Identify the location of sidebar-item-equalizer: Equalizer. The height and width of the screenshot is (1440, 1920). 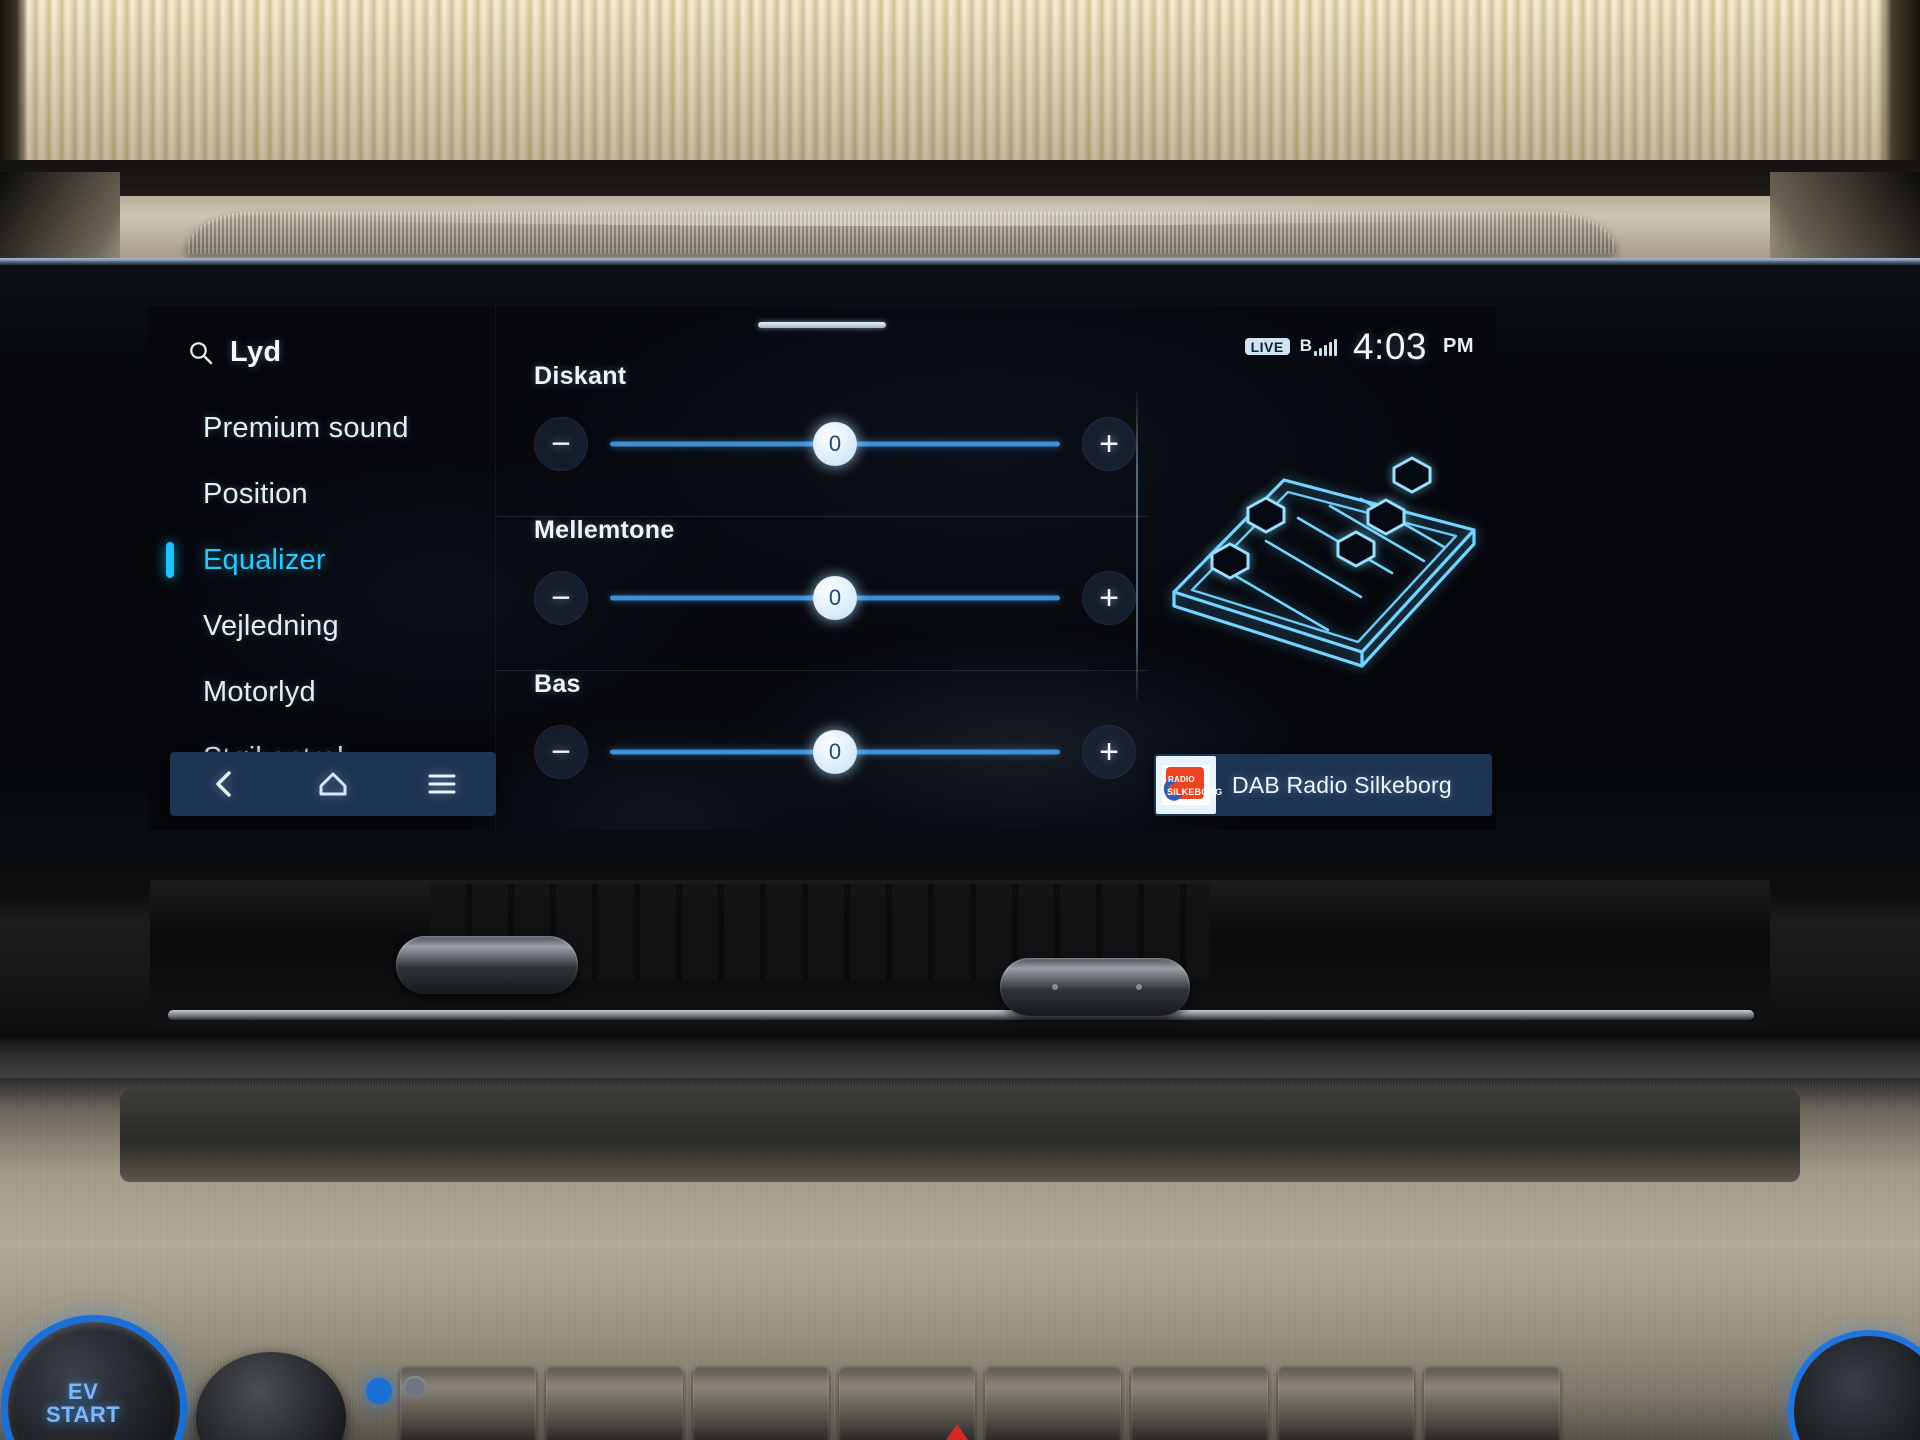
(321, 560).